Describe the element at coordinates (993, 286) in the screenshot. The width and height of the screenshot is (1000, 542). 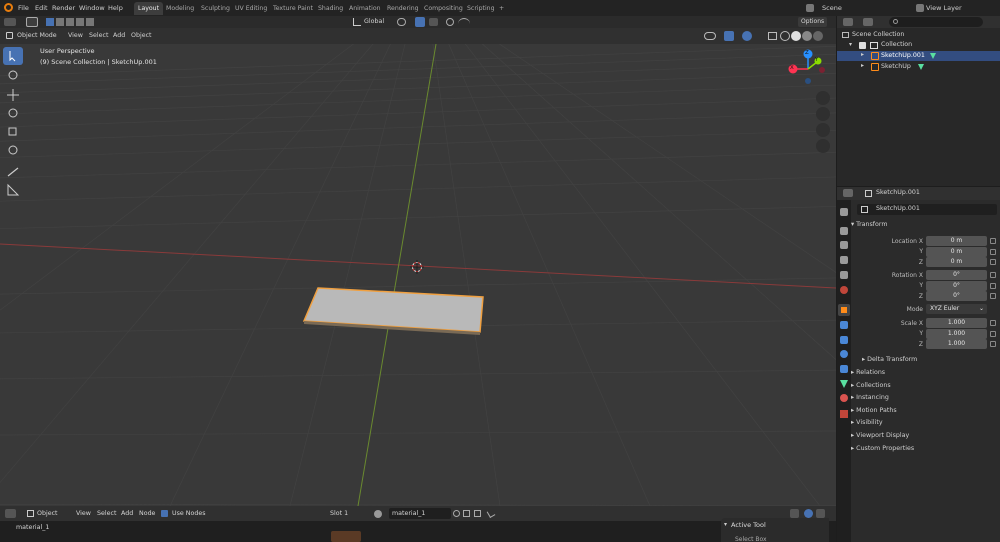
I see `lock-rotation-y-icon` at that location.